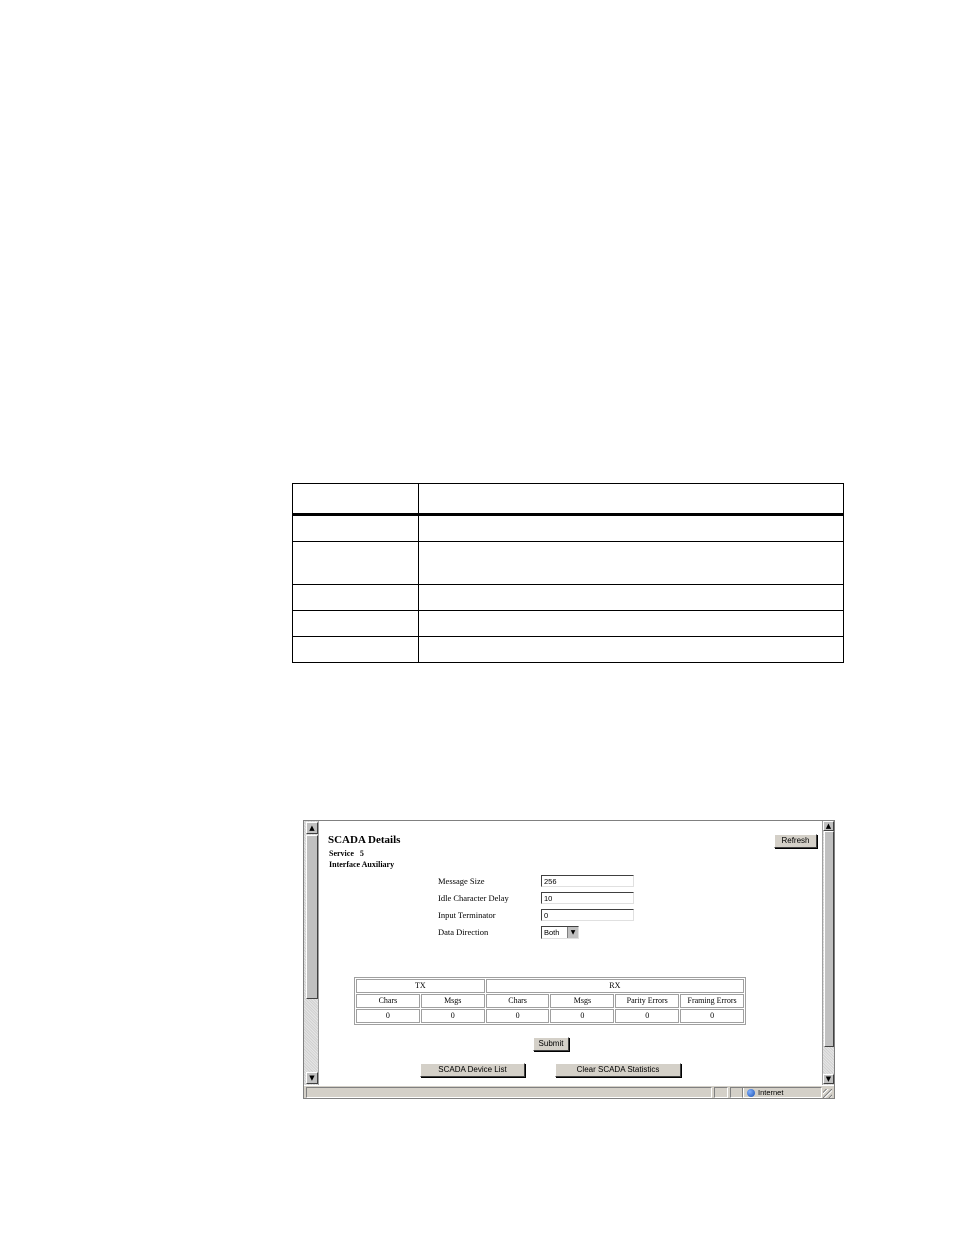 This screenshot has width=954, height=1235. I want to click on service-line: Service 5, so click(346, 853).